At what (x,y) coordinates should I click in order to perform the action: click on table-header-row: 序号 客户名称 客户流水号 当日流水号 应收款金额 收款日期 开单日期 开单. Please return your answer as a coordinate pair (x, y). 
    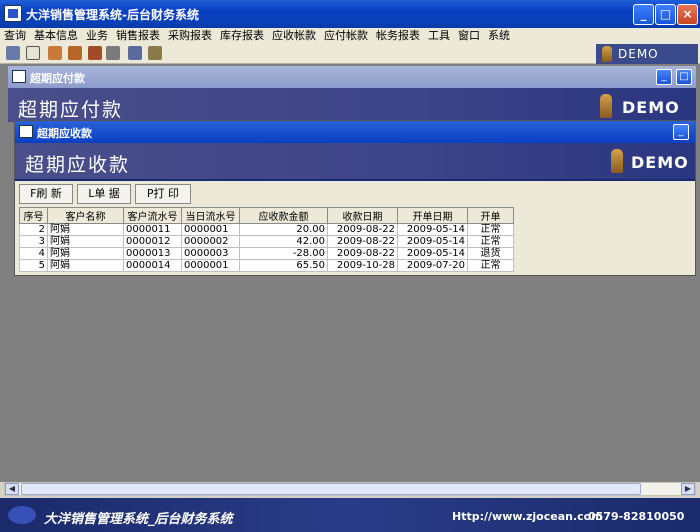
    Looking at the image, I should click on (266, 215).